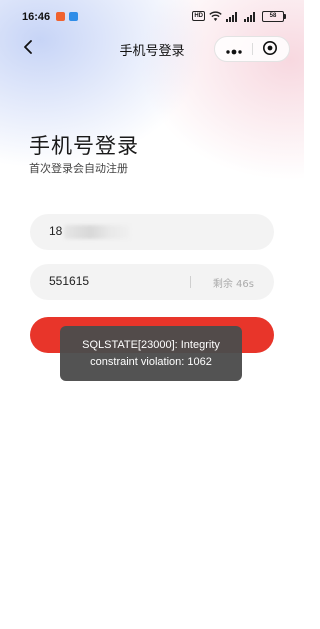 The image size is (320, 629). Describe the element at coordinates (97, 232) in the screenshot. I see `redacted-phone-number` at that location.